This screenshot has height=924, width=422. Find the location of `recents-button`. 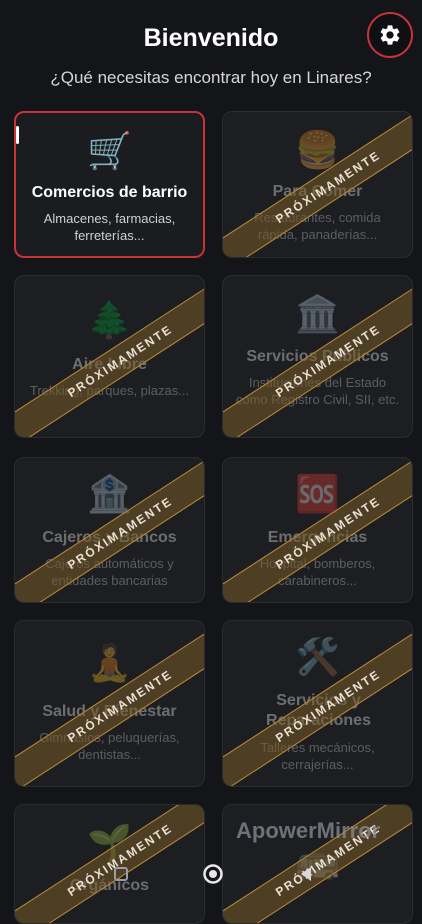

recents-button is located at coordinates (121, 876).